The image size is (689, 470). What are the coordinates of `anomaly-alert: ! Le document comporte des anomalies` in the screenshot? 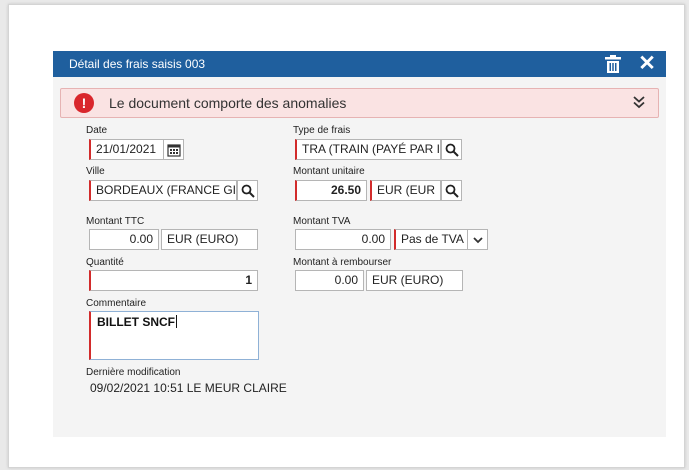 It's located at (359, 103).